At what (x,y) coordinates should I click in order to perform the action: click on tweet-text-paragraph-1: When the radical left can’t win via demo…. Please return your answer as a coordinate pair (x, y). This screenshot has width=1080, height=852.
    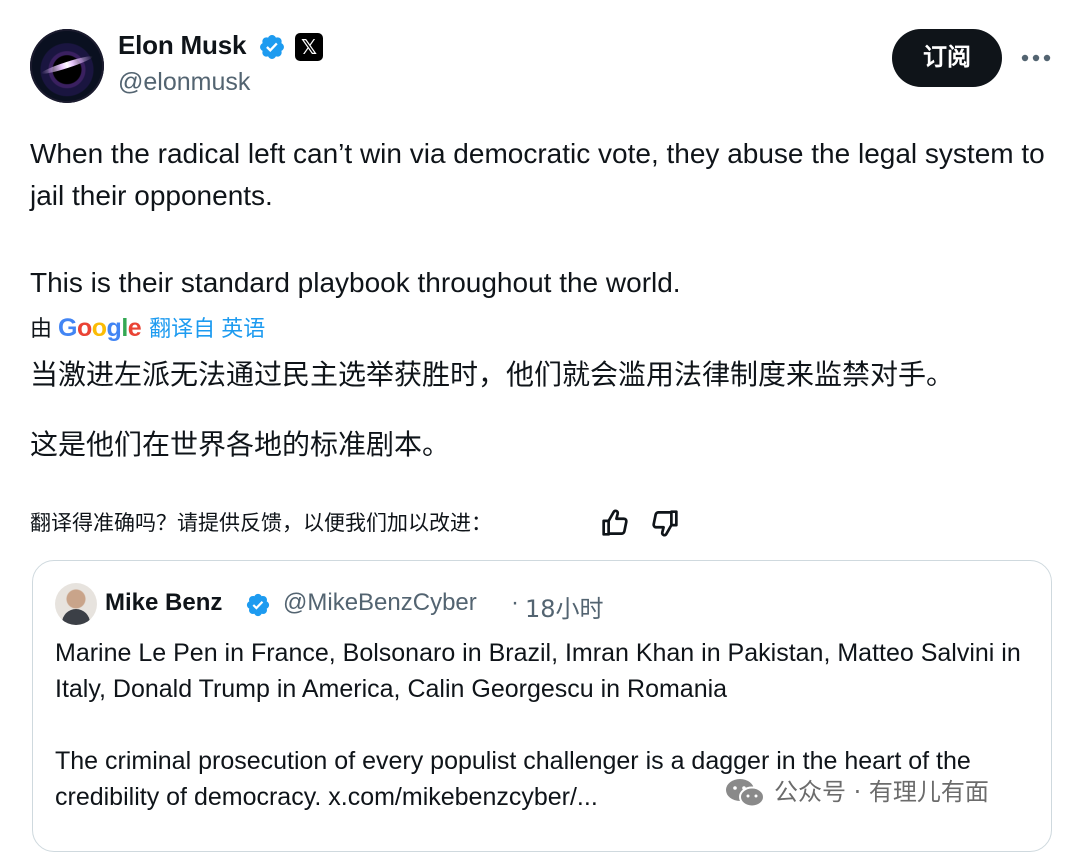
    Looking at the image, I should click on (537, 174).